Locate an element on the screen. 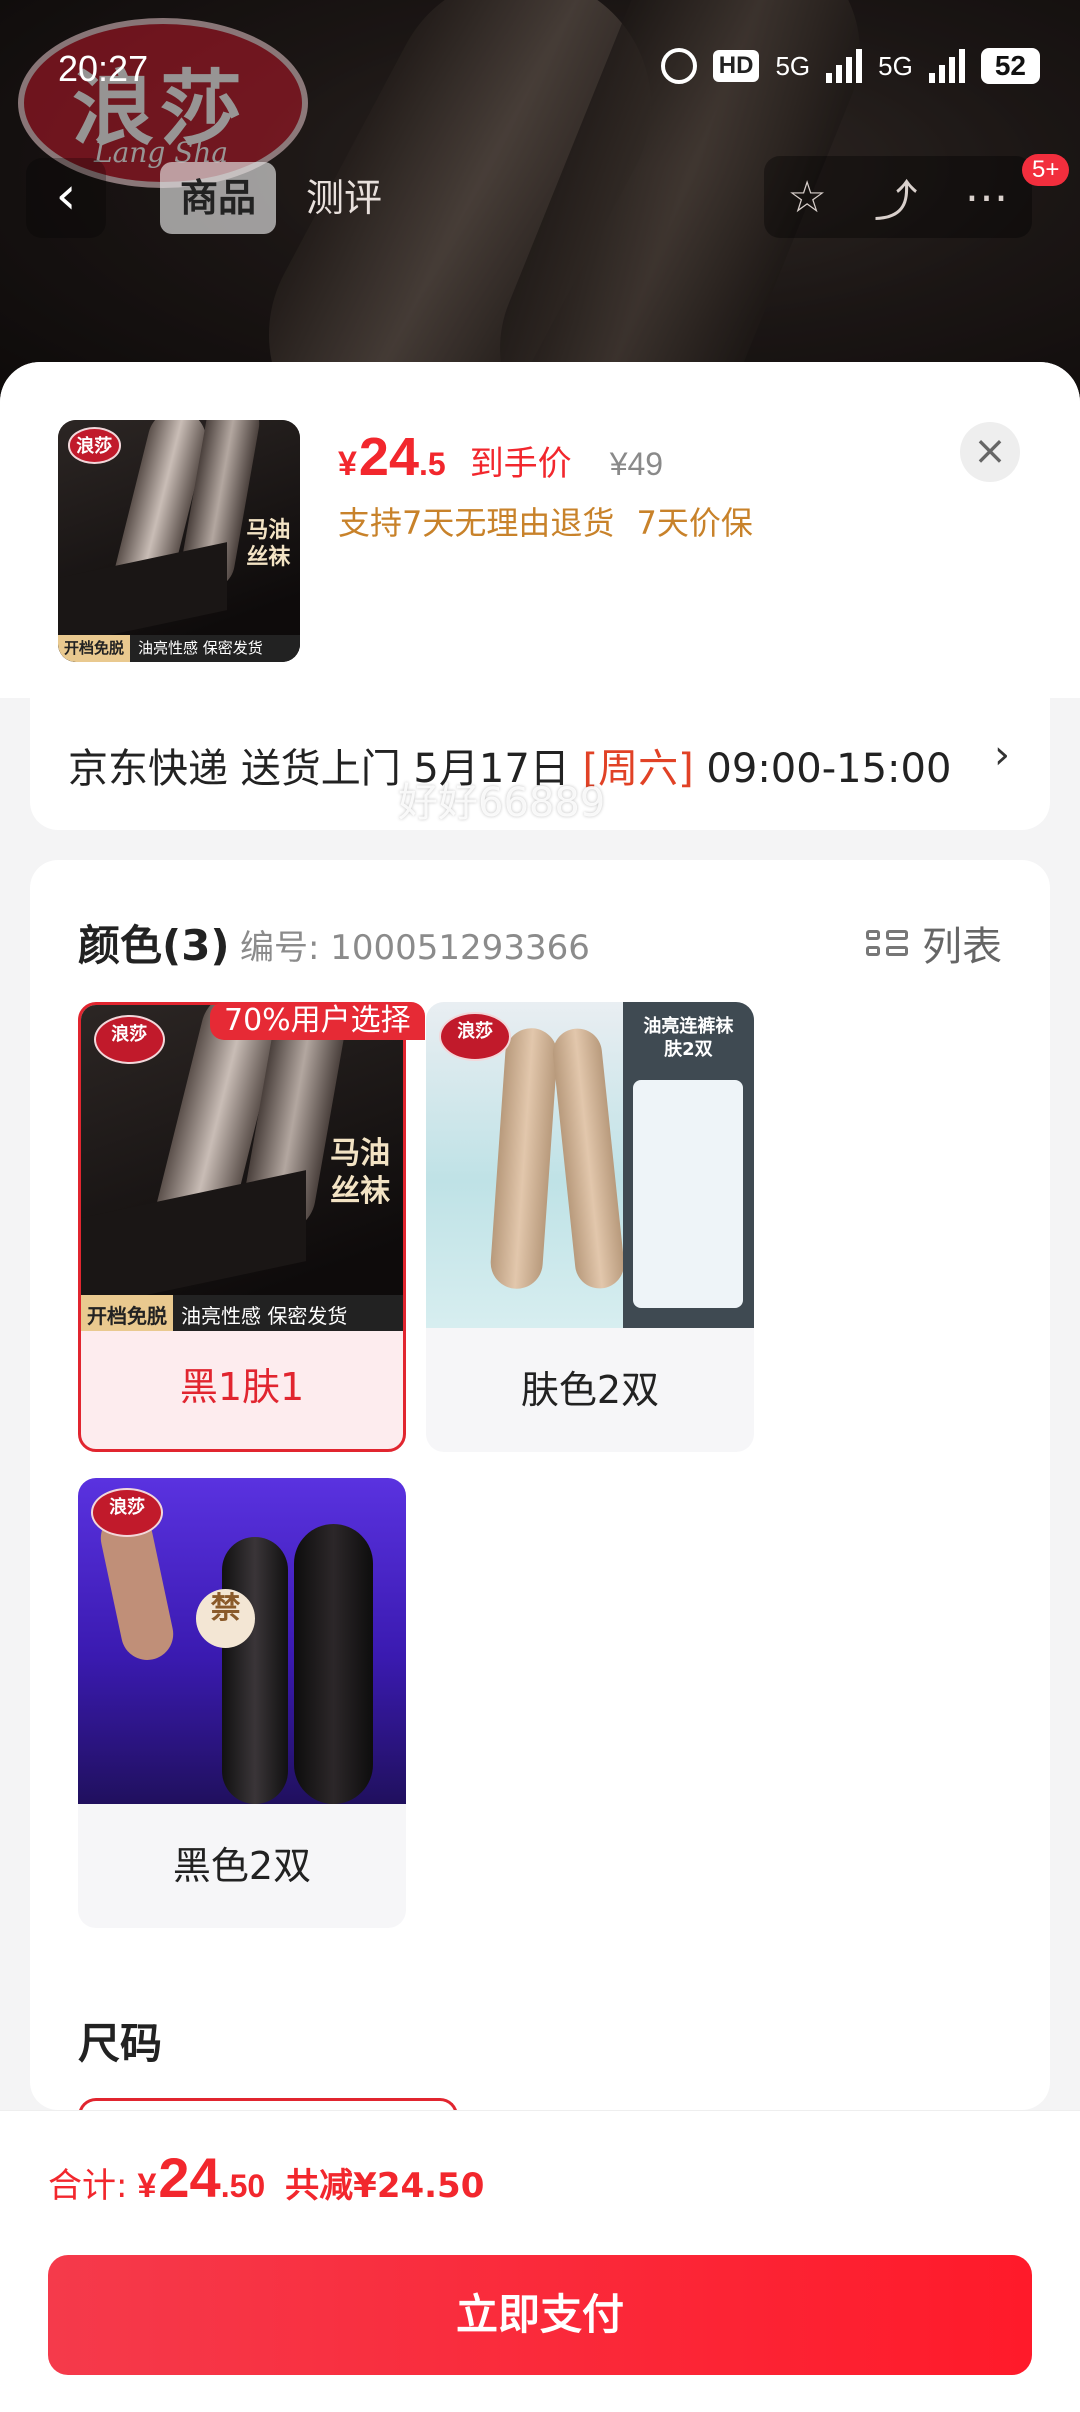  discount-text: 共减¥24.50 is located at coordinates (385, 2186).